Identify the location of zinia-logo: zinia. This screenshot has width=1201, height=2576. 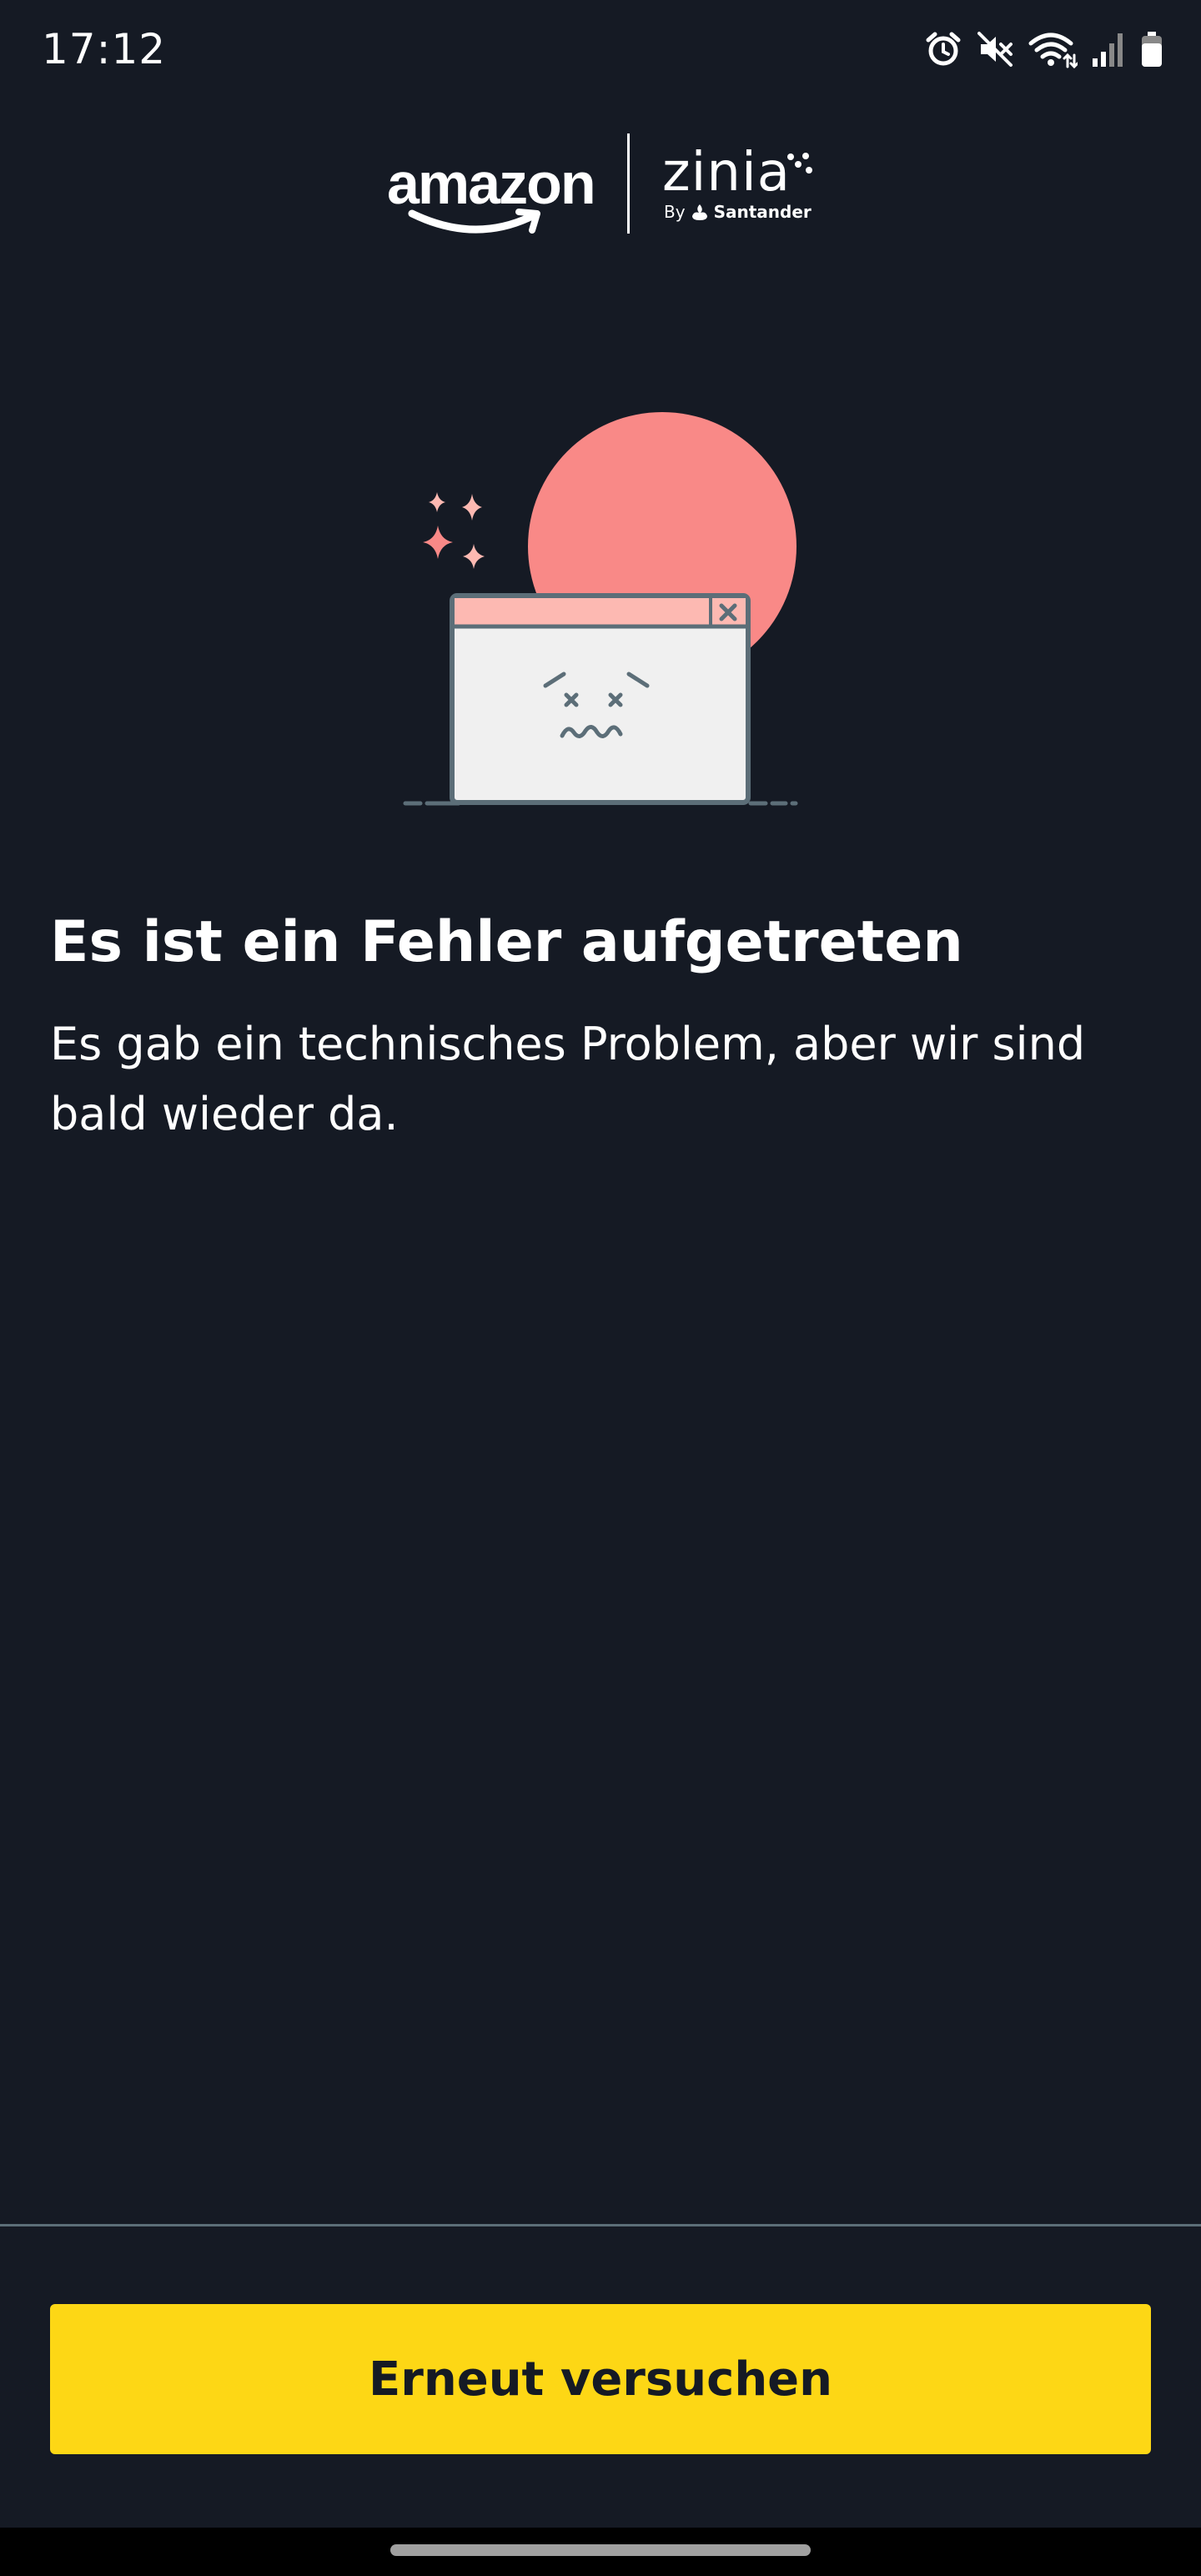
(727, 173).